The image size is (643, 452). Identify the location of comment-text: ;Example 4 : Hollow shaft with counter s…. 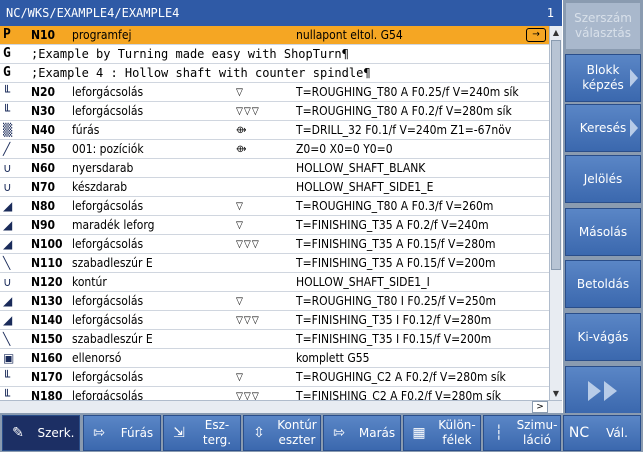
(201, 73).